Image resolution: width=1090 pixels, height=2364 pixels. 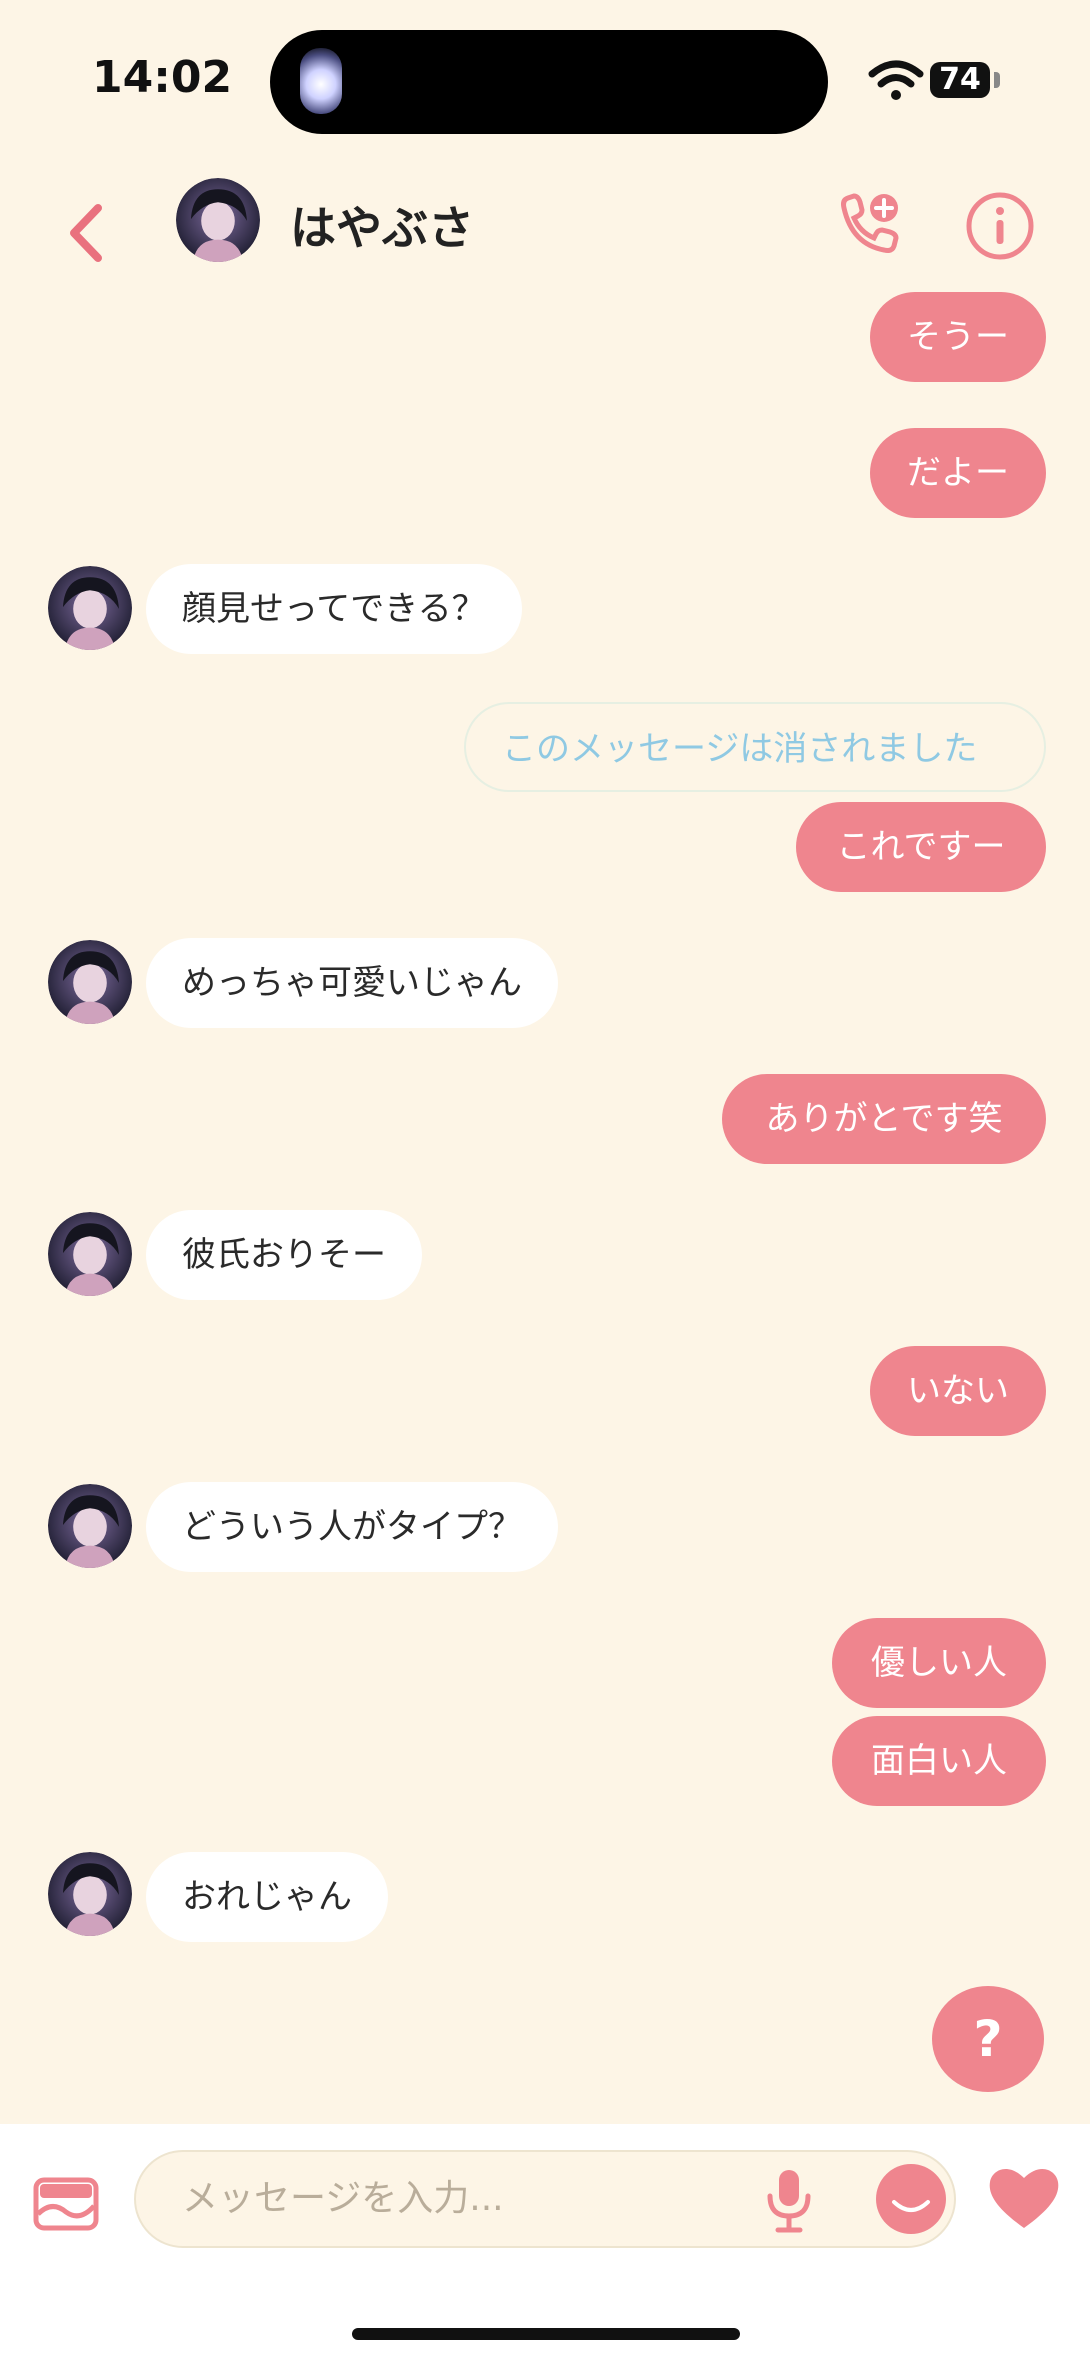 What do you see at coordinates (960, 80) in the screenshot?
I see `battery-indicator: 74` at bounding box center [960, 80].